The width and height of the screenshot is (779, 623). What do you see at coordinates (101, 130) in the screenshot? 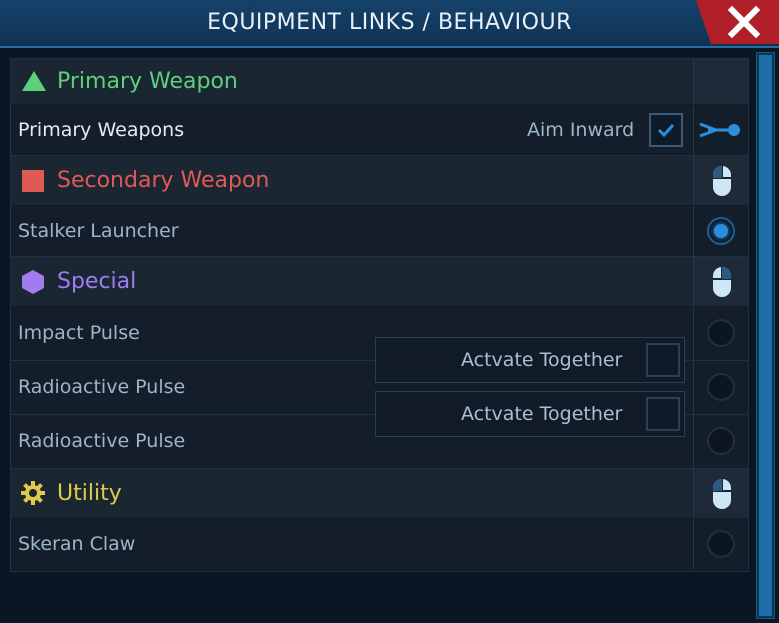
I see `item-label: Primary Weapons` at bounding box center [101, 130].